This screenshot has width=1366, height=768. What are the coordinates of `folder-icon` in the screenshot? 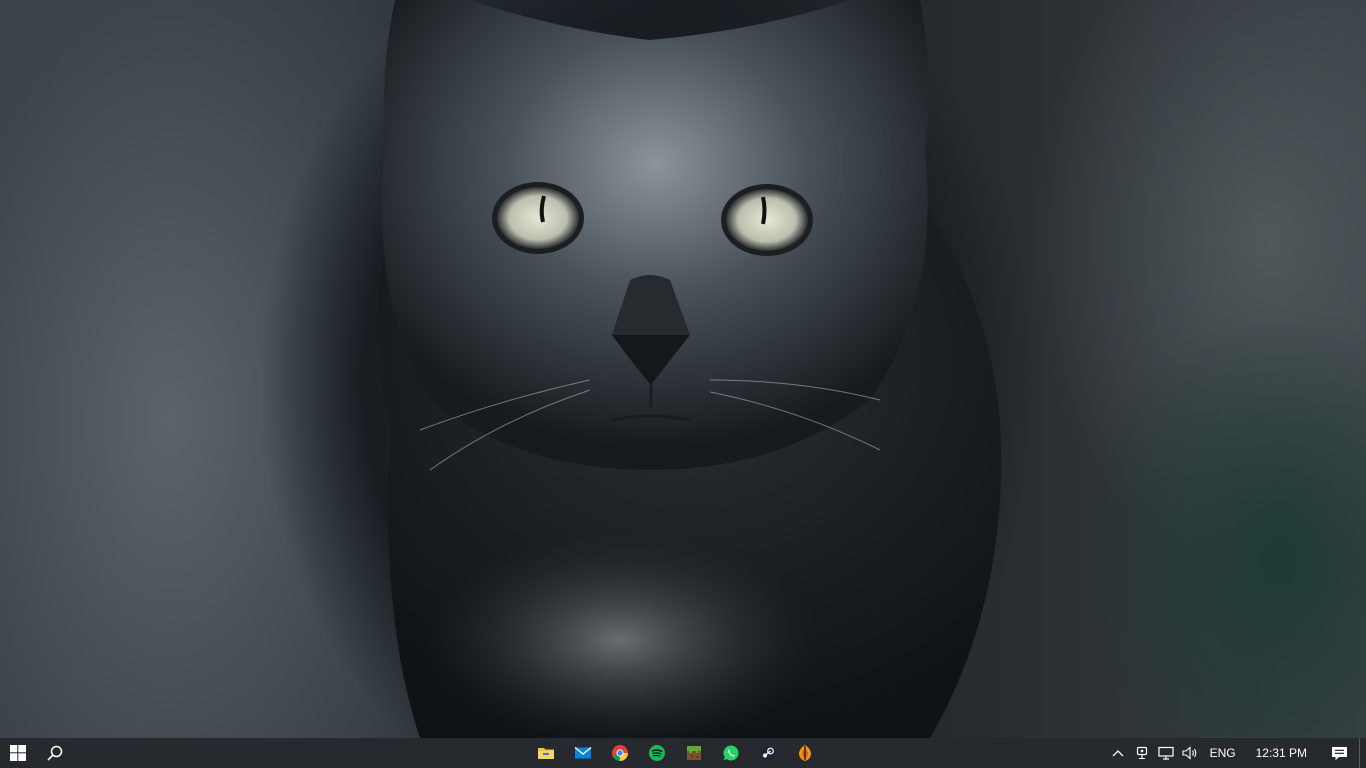 It's located at (546, 753).